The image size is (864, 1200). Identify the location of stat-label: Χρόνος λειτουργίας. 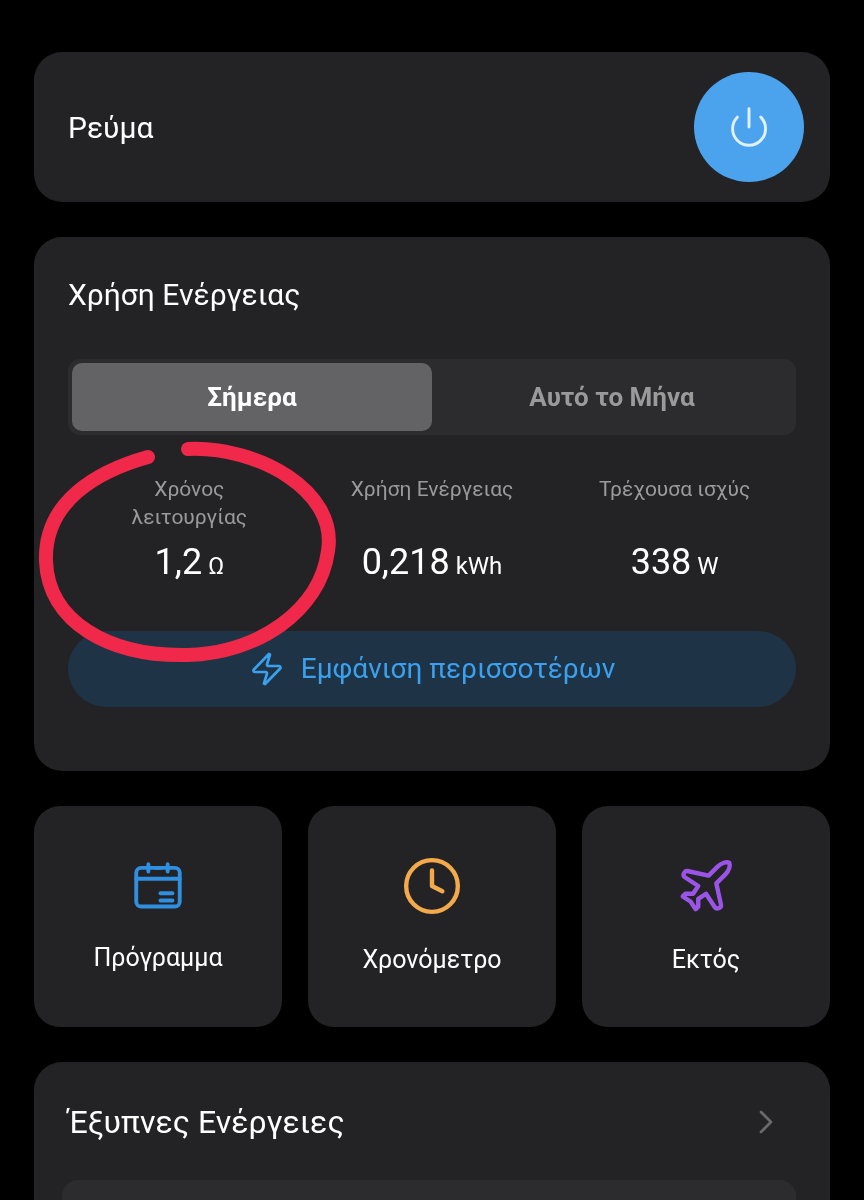
(189, 503).